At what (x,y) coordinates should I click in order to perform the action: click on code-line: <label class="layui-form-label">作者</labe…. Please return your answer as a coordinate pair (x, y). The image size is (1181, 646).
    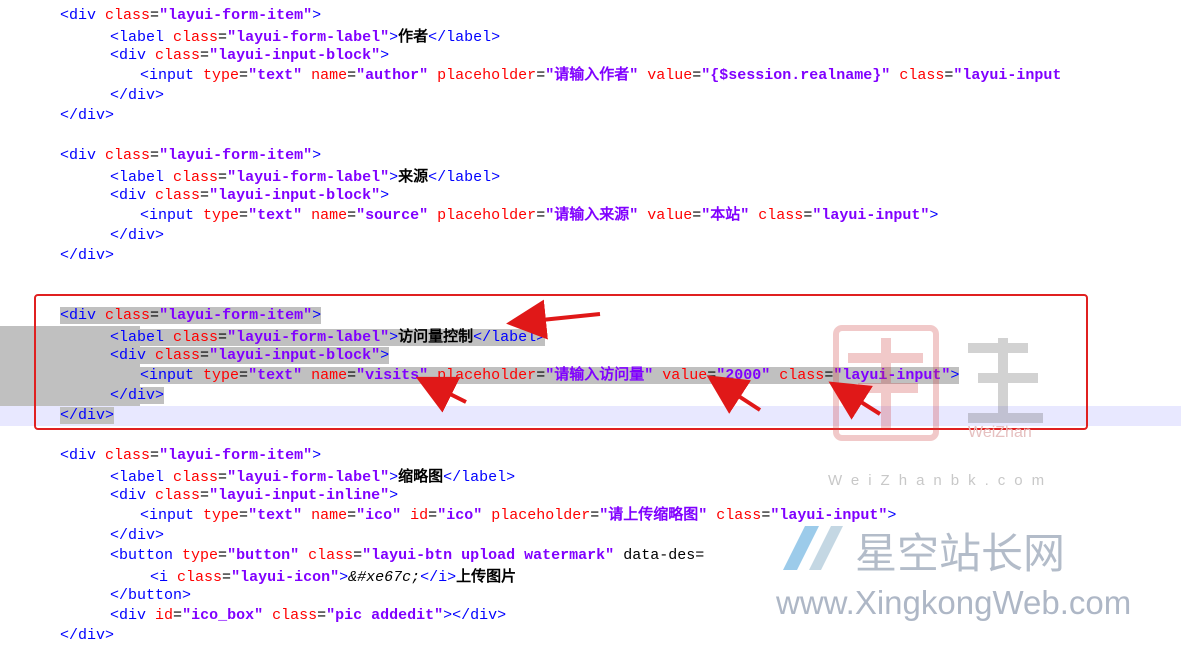
    Looking at the image, I should click on (305, 36).